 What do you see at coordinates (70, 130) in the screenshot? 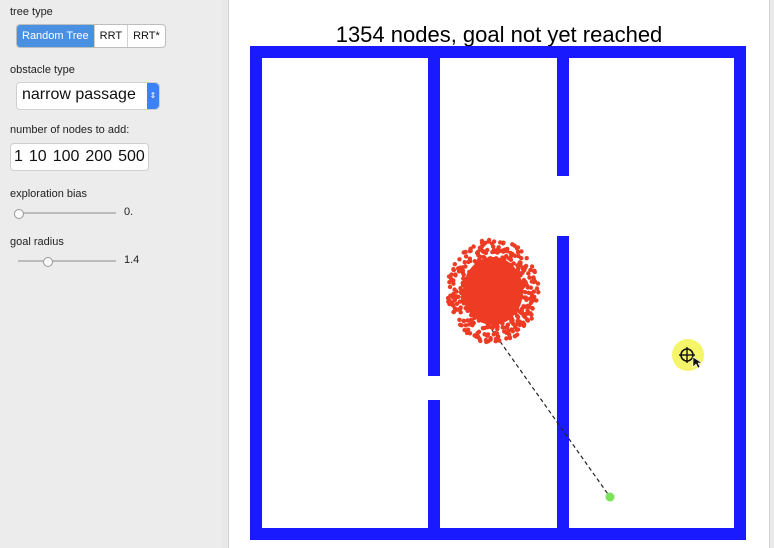
I see `nodes-to-add-label: number of nodes to add:` at bounding box center [70, 130].